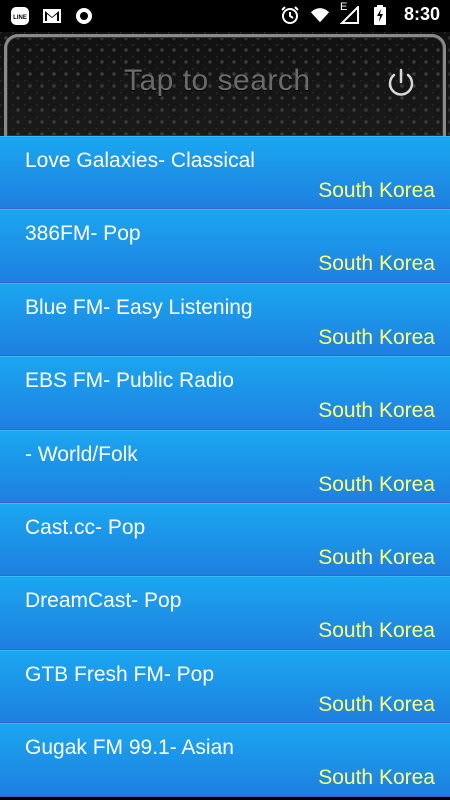 The width and height of the screenshot is (450, 800). What do you see at coordinates (84, 16) in the screenshot?
I see `record-icon` at bounding box center [84, 16].